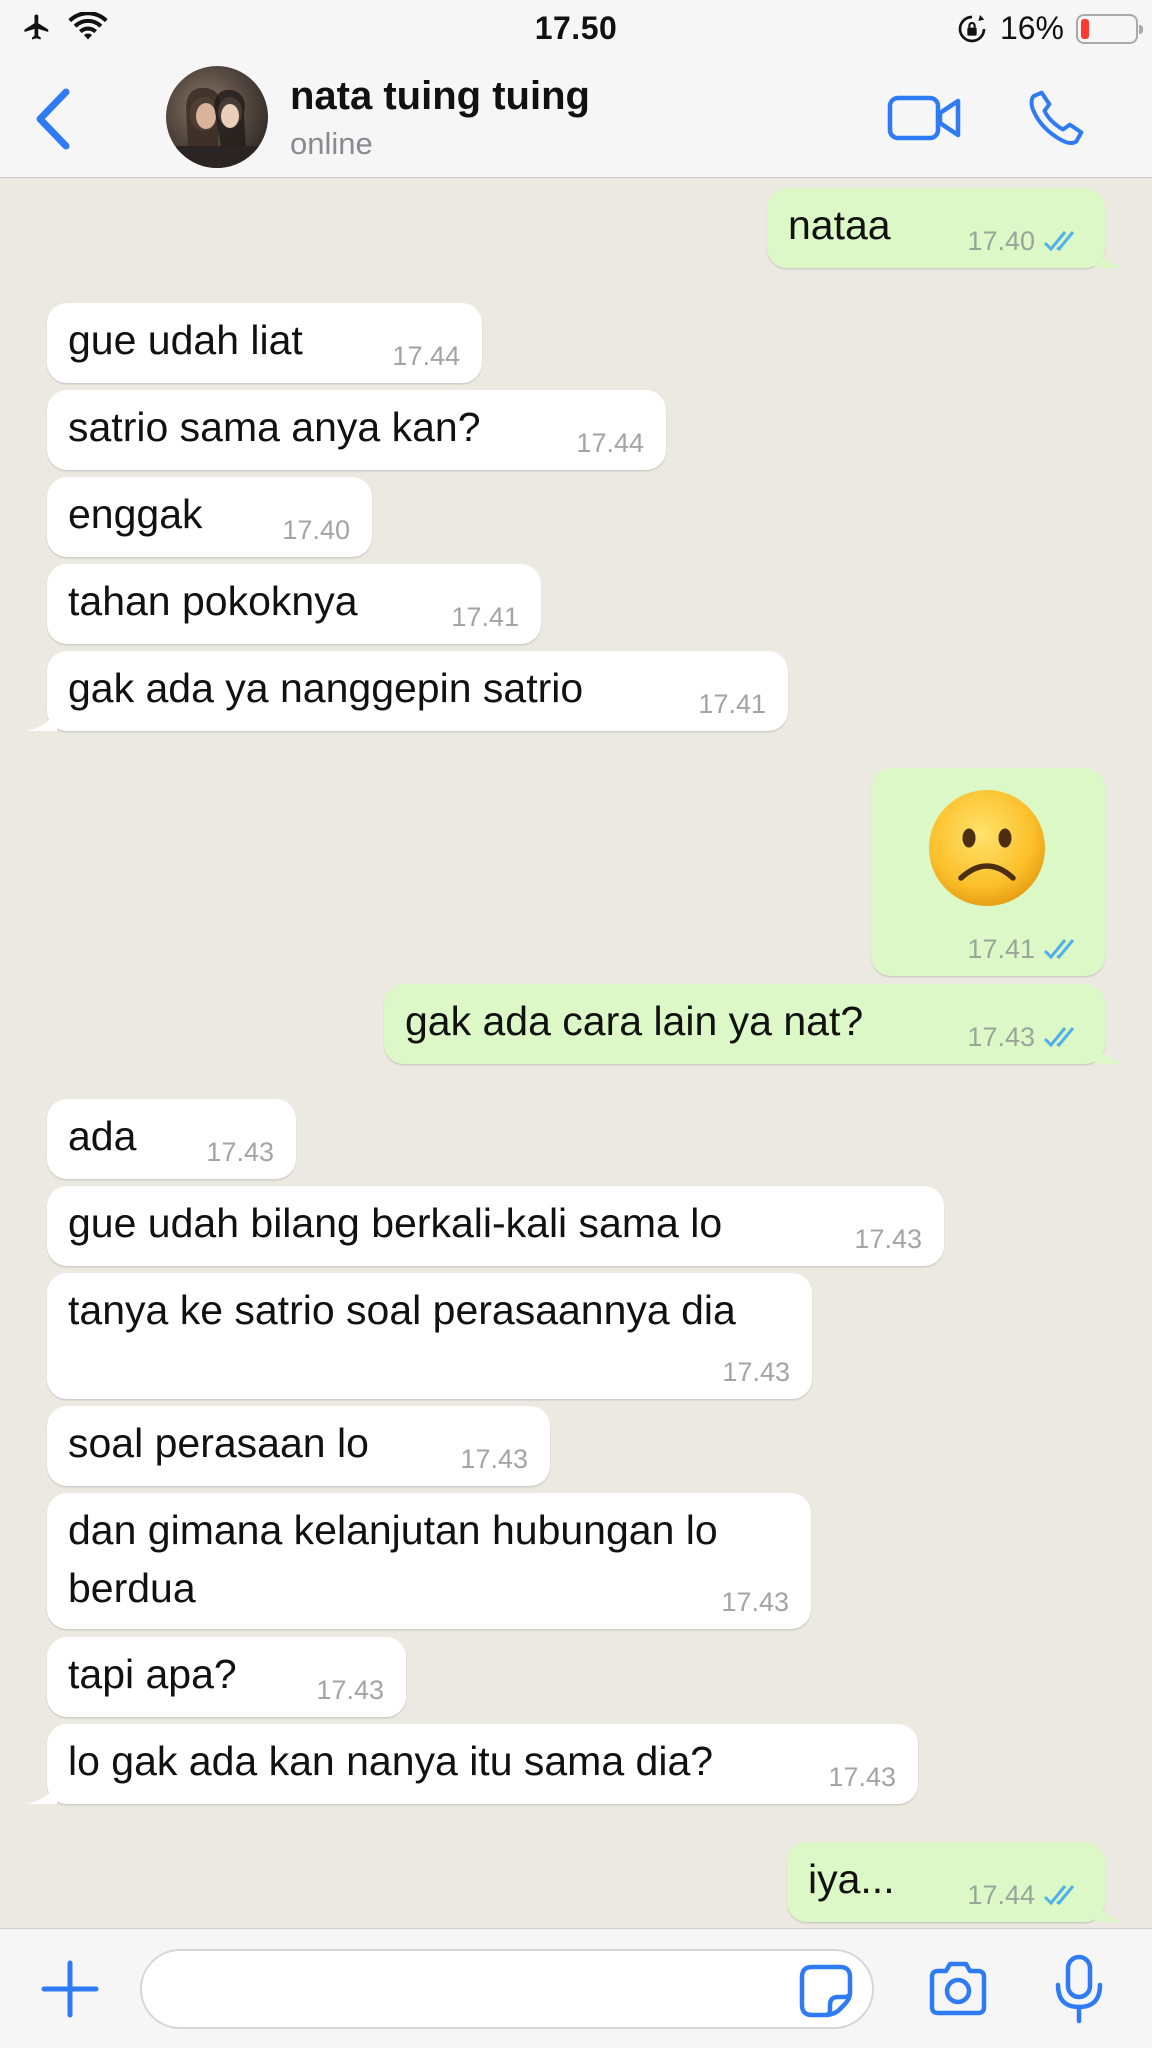 The height and width of the screenshot is (2048, 1152). I want to click on avatar, so click(217, 117).